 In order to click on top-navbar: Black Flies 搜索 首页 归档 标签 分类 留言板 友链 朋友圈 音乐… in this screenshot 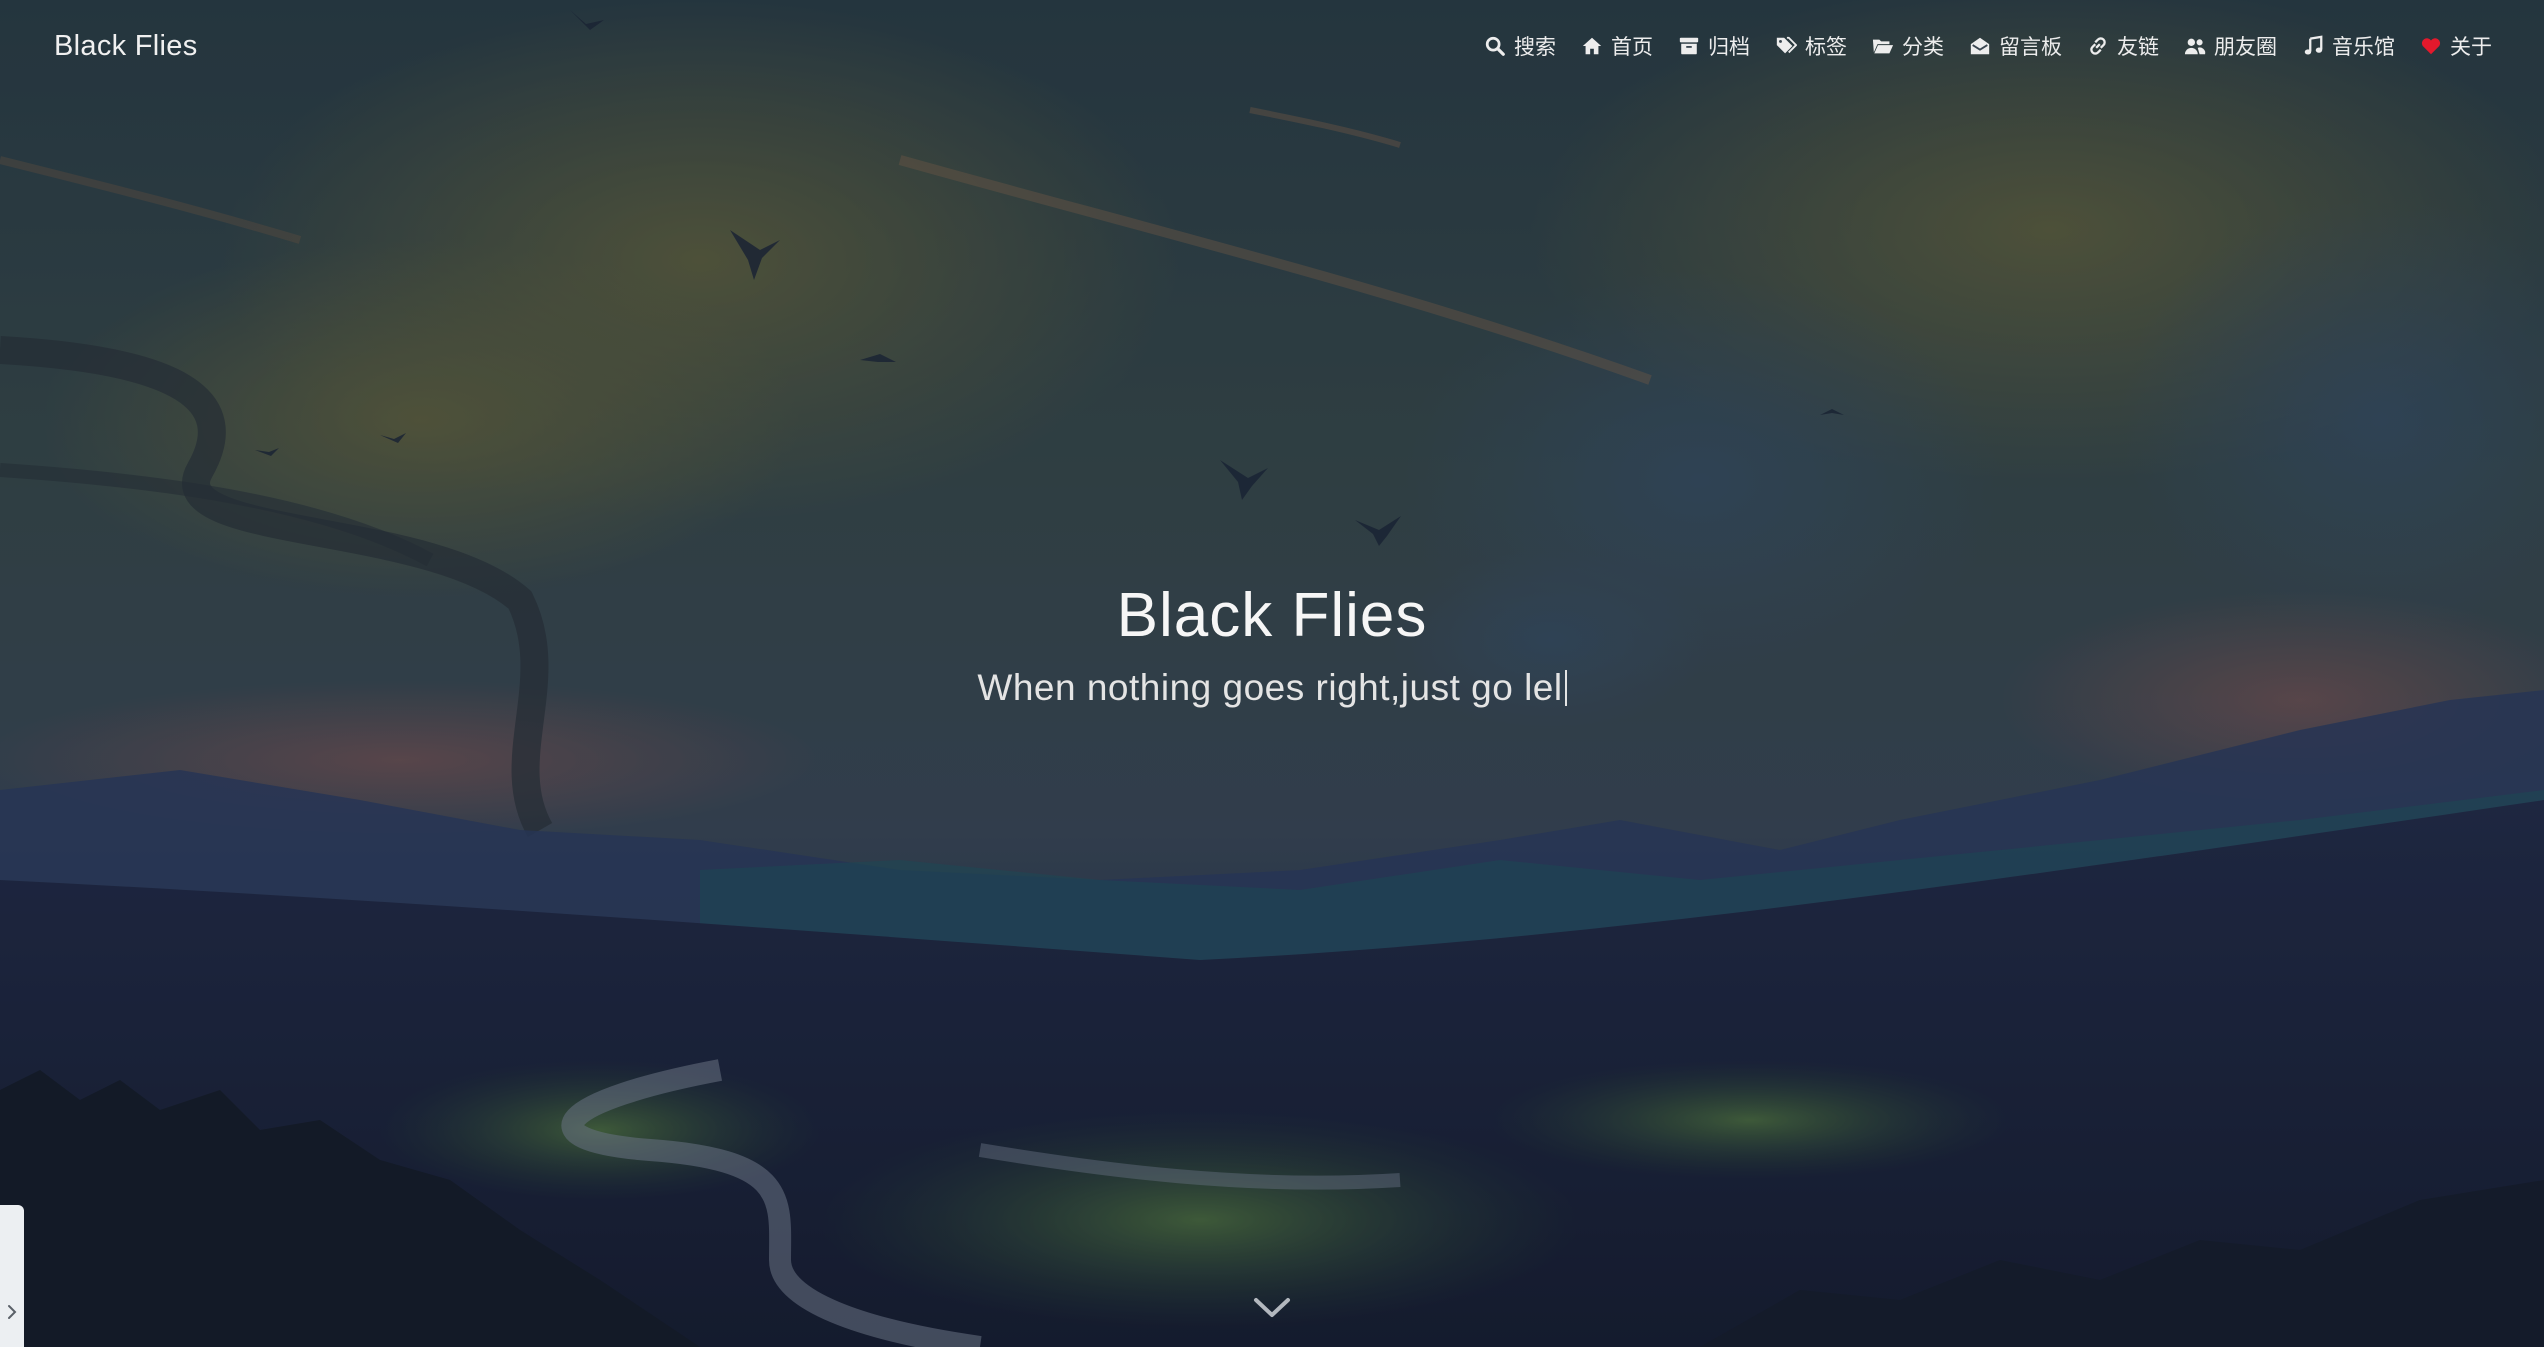, I will do `click(1272, 46)`.